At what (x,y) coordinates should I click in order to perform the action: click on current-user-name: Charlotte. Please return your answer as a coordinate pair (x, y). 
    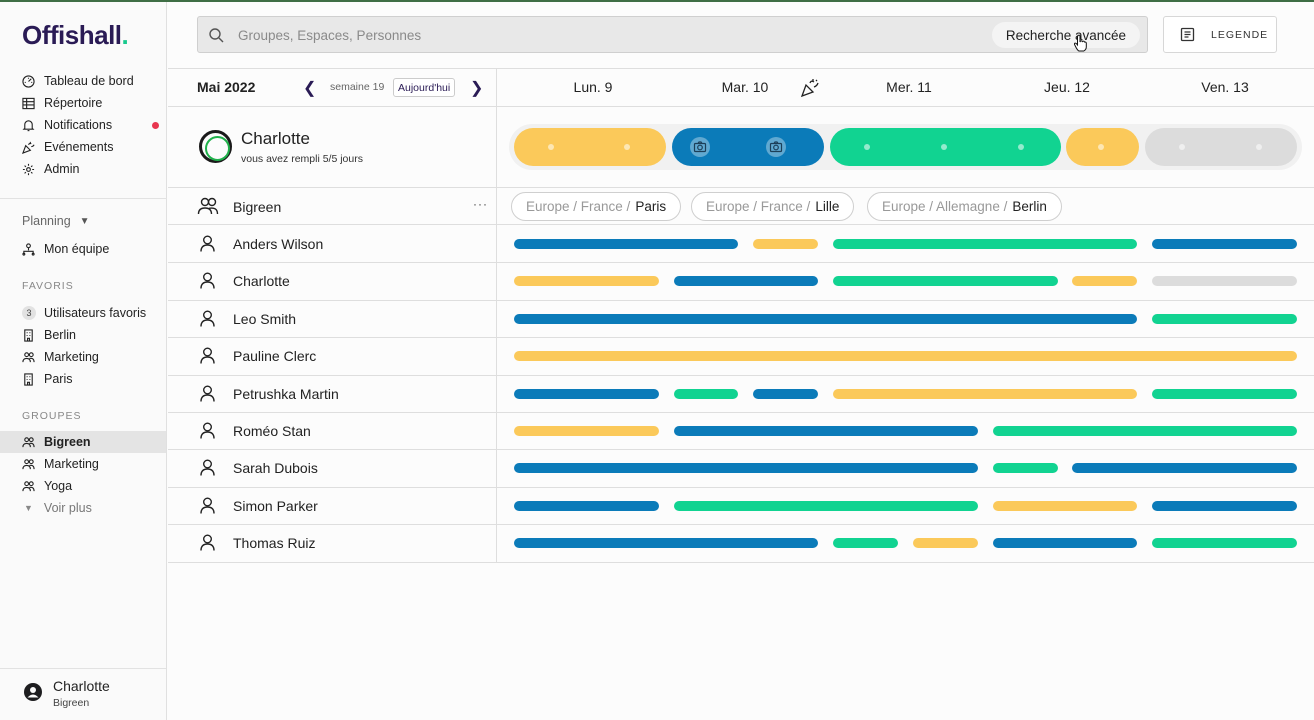
    Looking at the image, I should click on (275, 138).